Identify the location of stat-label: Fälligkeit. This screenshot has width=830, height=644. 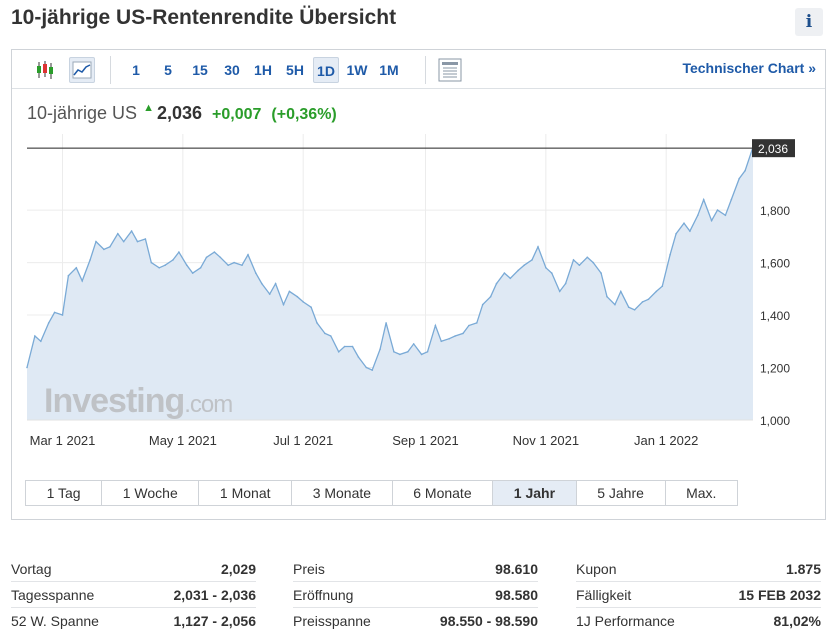
(604, 595).